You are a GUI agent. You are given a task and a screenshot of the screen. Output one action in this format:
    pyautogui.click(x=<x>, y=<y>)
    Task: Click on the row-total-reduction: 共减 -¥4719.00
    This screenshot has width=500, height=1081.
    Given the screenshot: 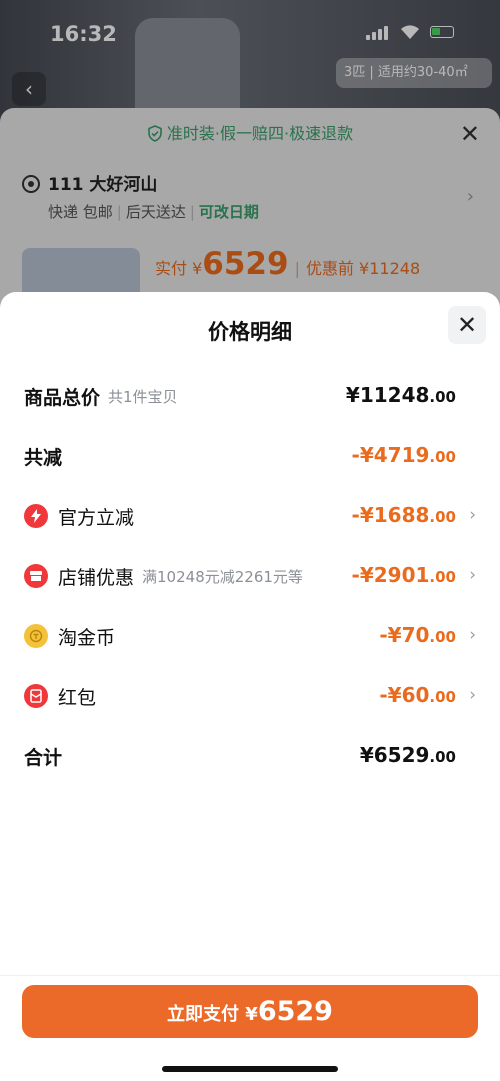 What is the action you would take?
    pyautogui.click(x=250, y=456)
    